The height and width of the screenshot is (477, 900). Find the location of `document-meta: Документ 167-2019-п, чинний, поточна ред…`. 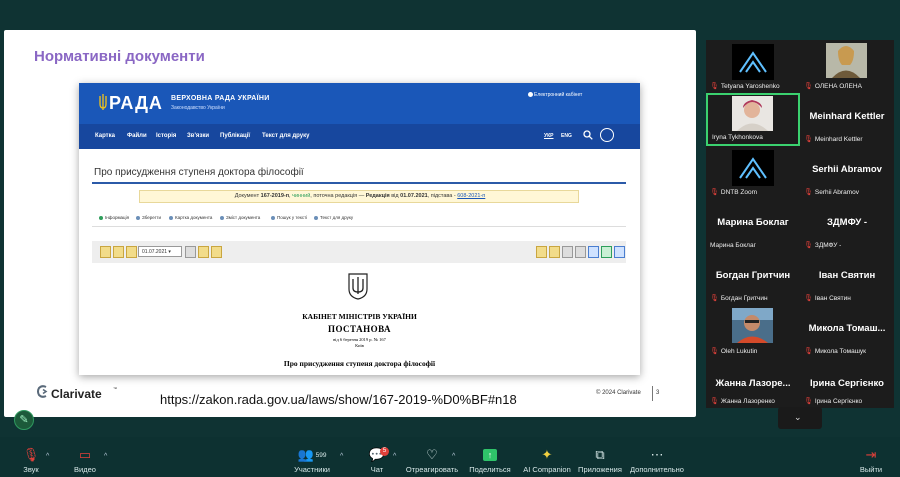

document-meta: Документ 167-2019-п, чинний, поточна ред… is located at coordinates (360, 196).